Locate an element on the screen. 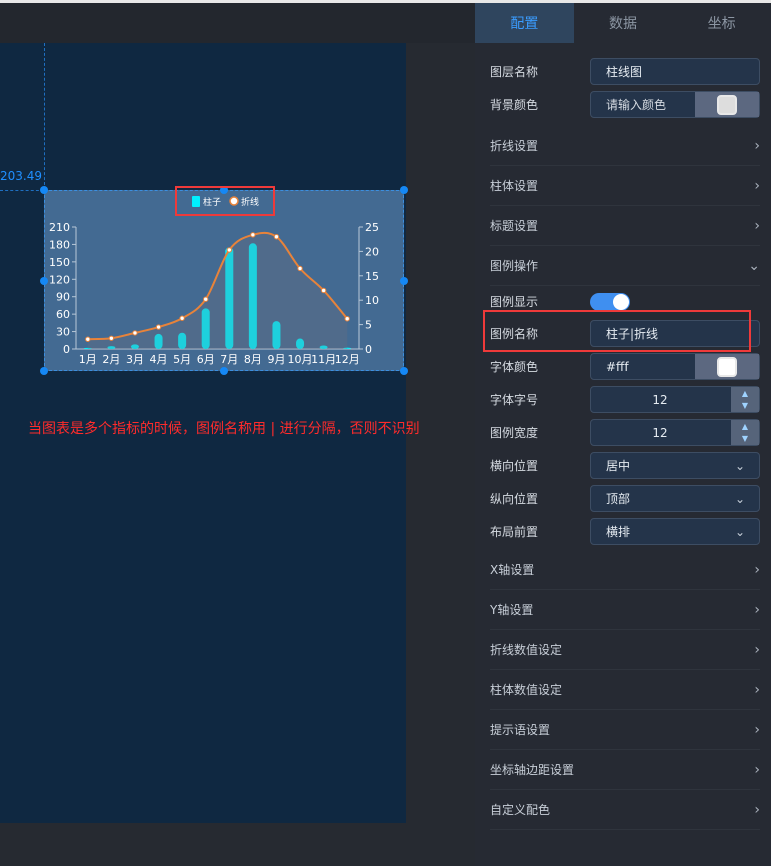  font-size-stepper: 12 ▲ ▼ is located at coordinates (675, 399).